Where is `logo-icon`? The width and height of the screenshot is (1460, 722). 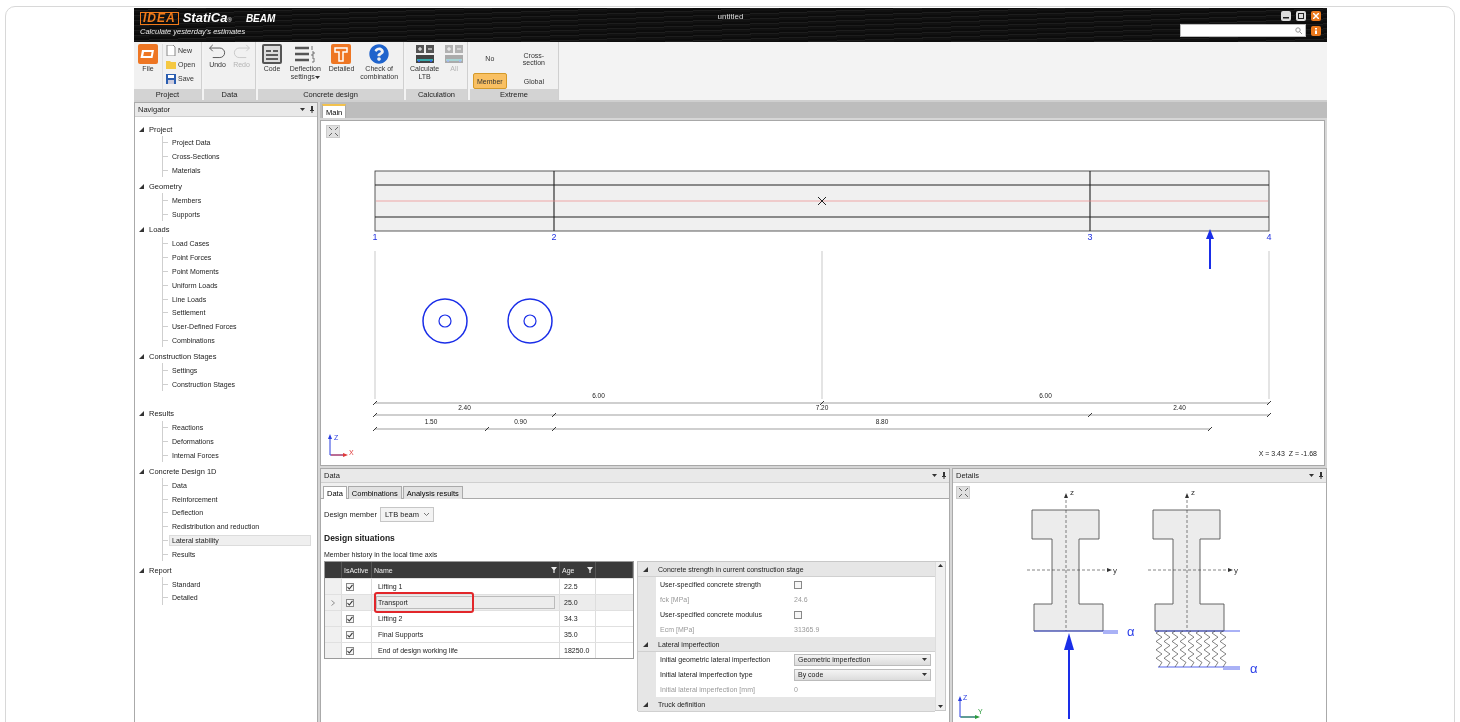
logo-icon is located at coordinates (148, 54).